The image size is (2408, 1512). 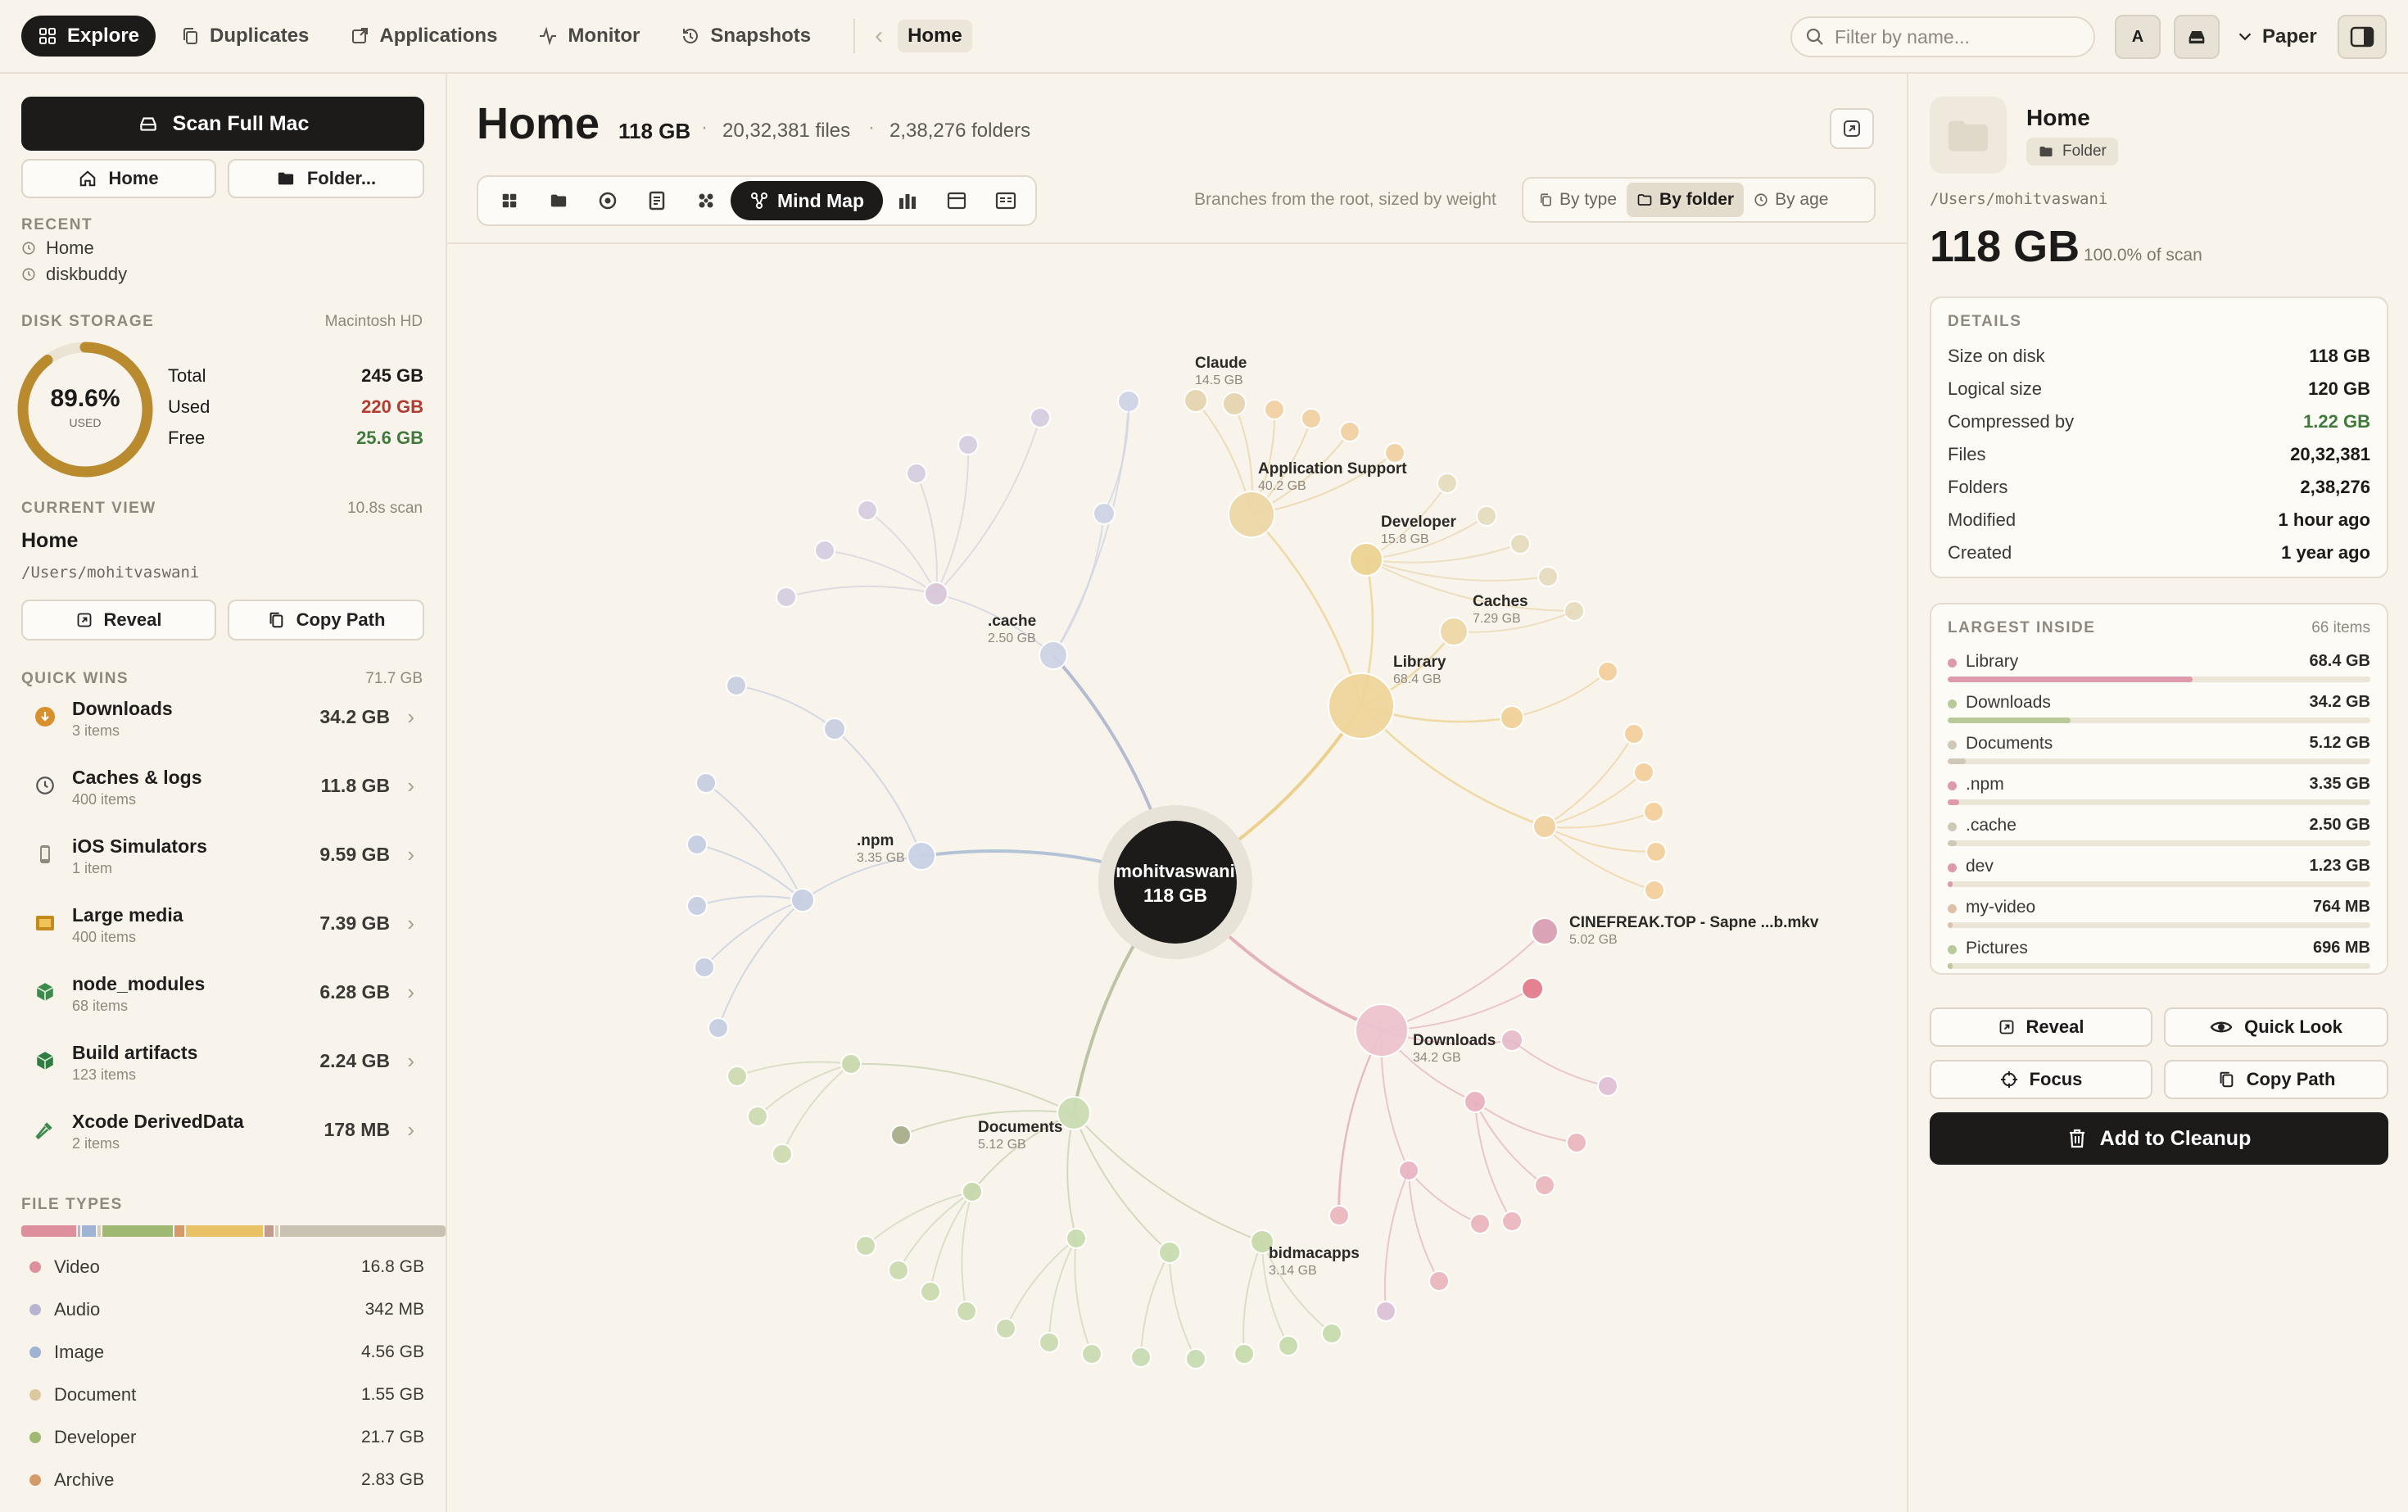 I want to click on by-folder-button: By folder, so click(x=1686, y=200).